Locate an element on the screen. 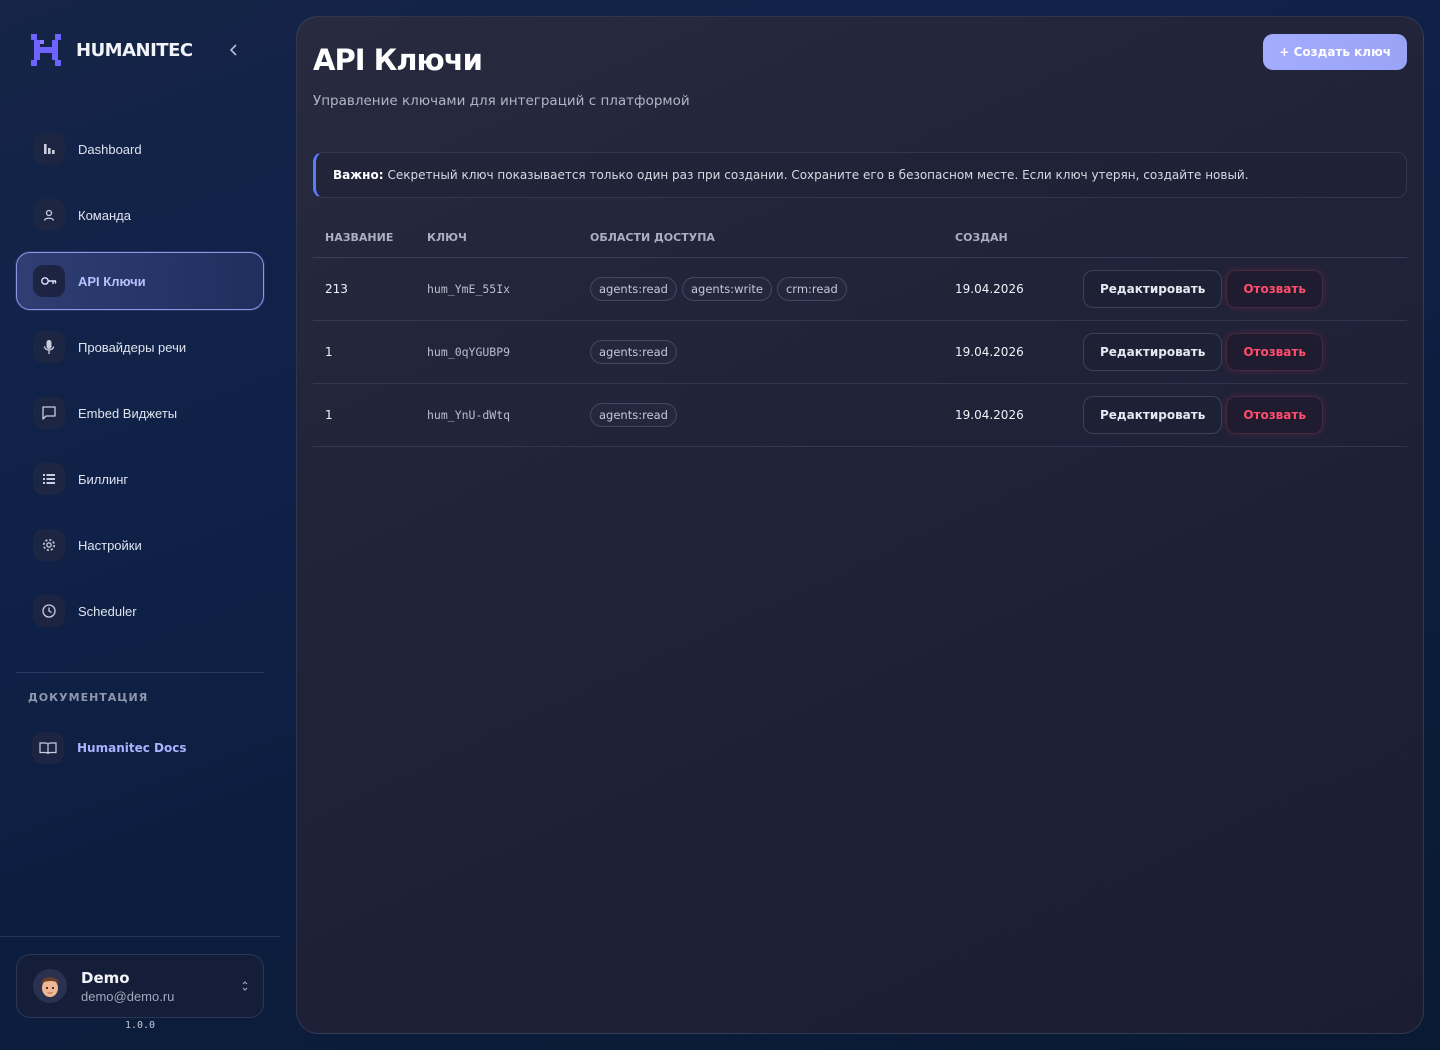 This screenshot has width=1440, height=1050. key-icon is located at coordinates (49, 281).